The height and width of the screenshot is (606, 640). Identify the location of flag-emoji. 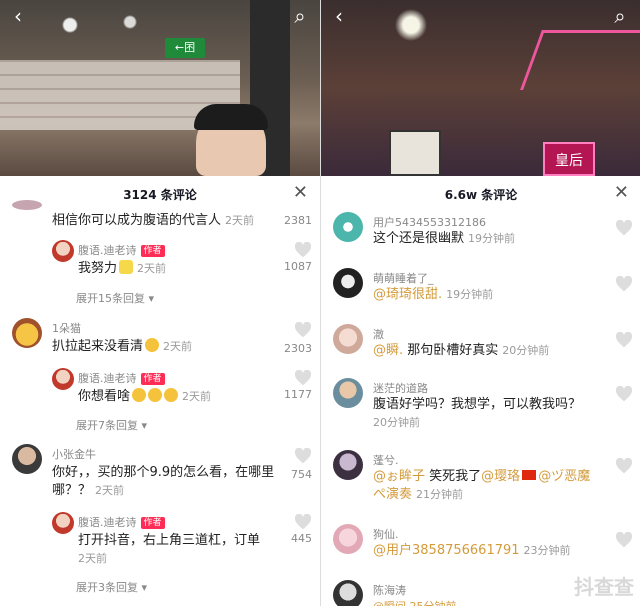
(529, 475).